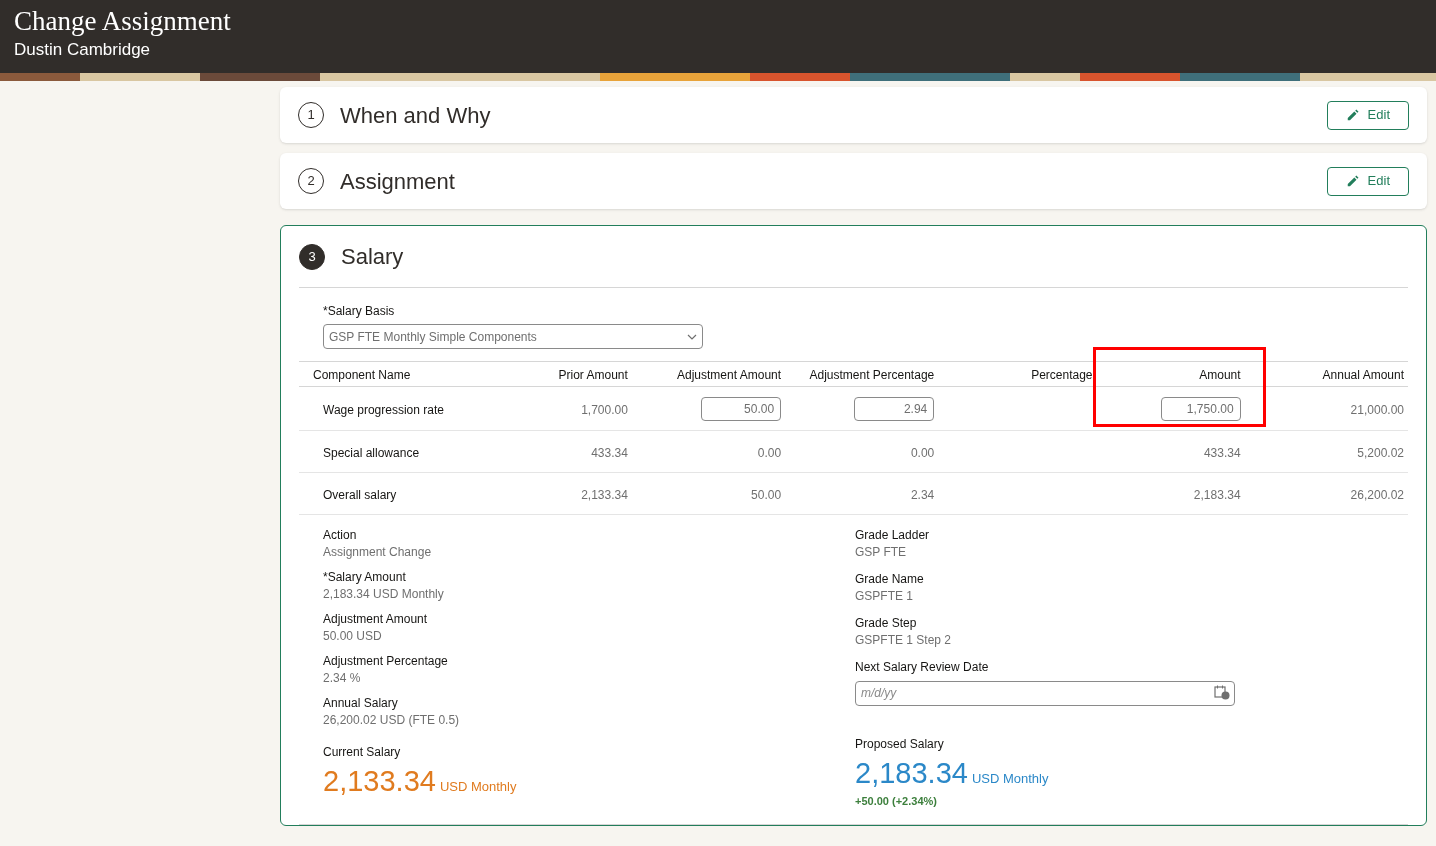 This screenshot has width=1436, height=846. What do you see at coordinates (379, 781) in the screenshot?
I see `current-salary-amount: 2,133.34` at bounding box center [379, 781].